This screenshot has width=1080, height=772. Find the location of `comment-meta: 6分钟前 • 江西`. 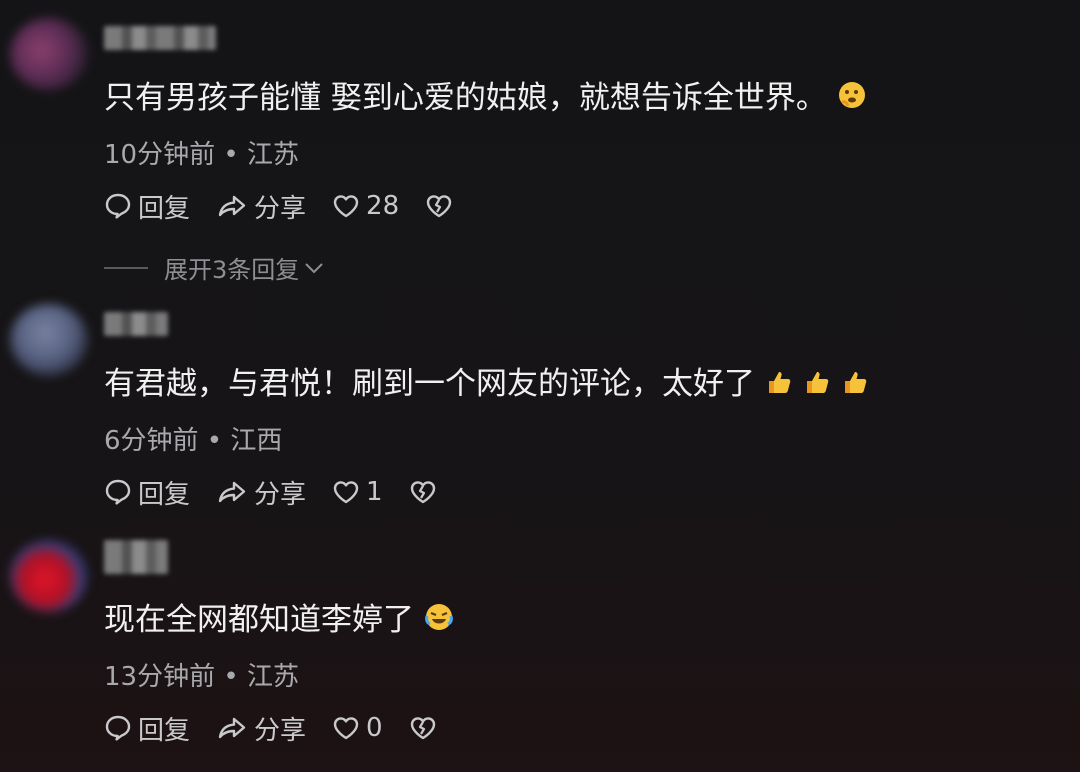

comment-meta: 6分钟前 • 江西 is located at coordinates (193, 441).